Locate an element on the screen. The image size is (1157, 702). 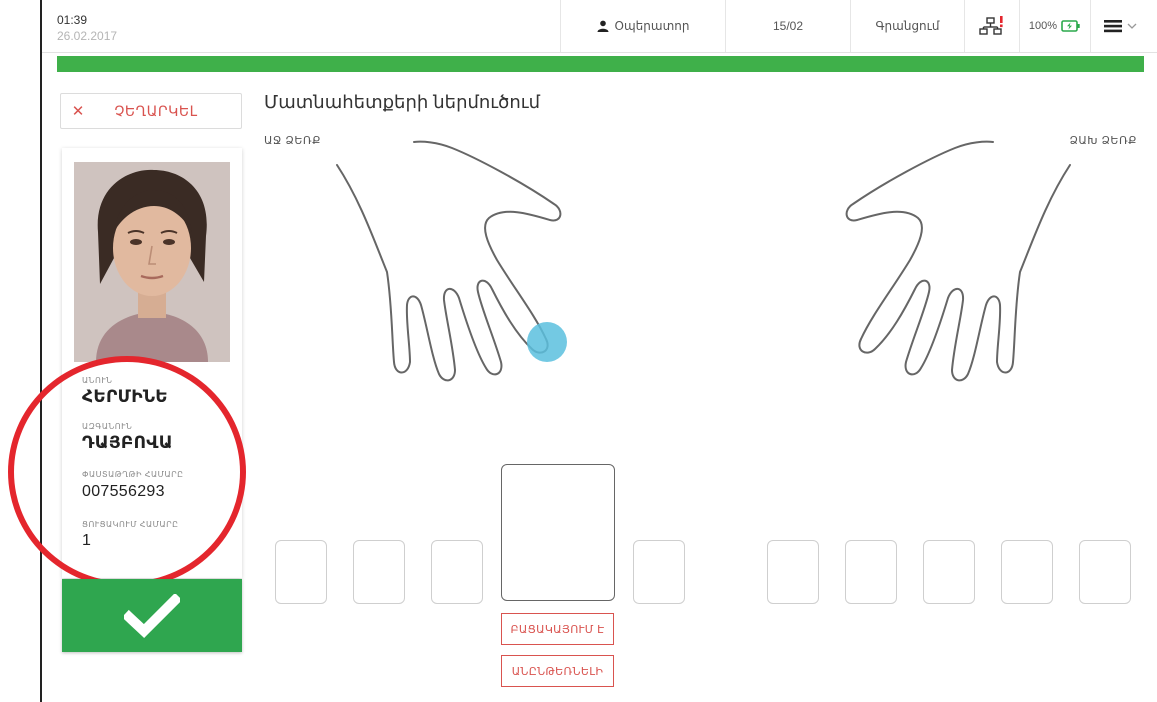
finger-slot-right-index-active is located at coordinates (558, 532).